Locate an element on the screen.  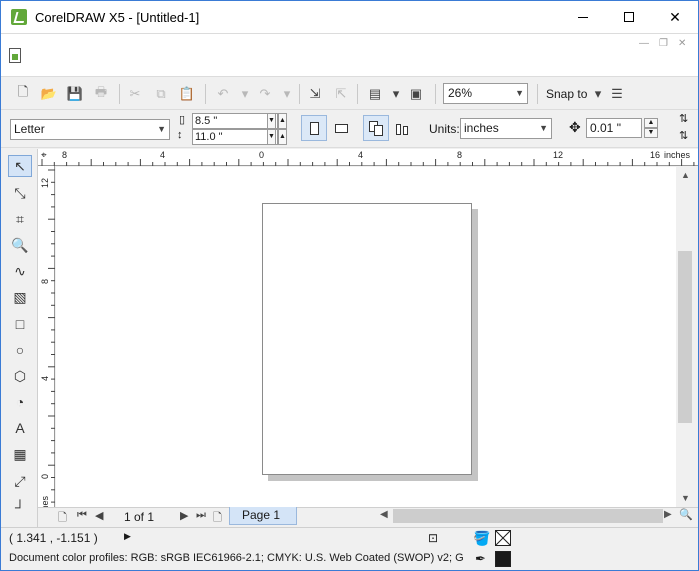
units-select: inches ▼ is located at coordinates (506, 128).